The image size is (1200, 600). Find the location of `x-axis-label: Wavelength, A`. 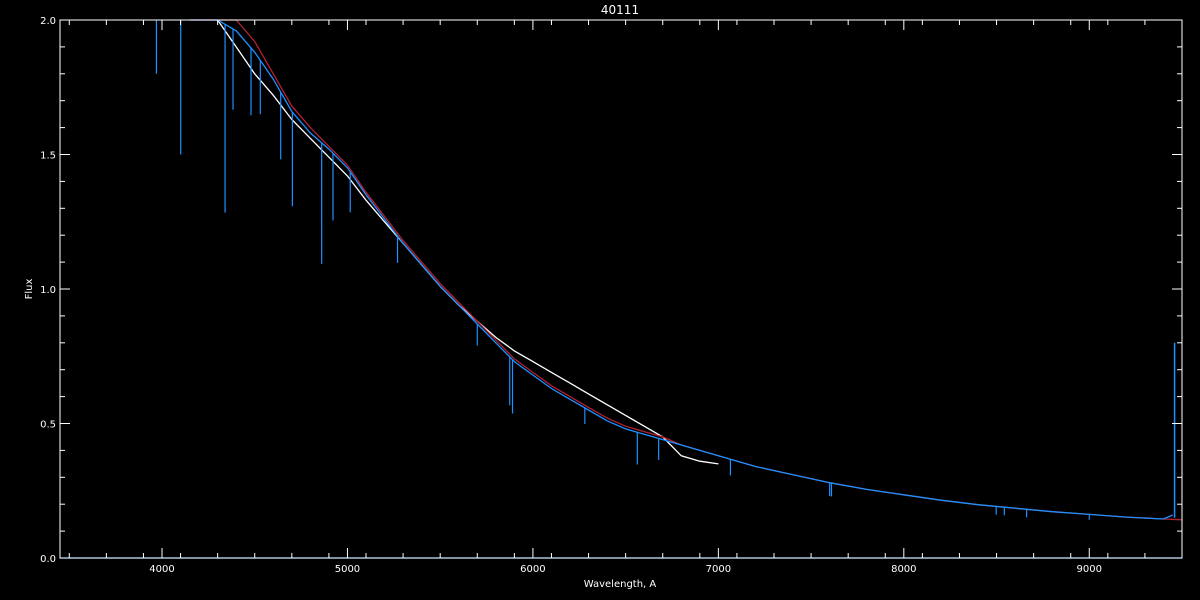

x-axis-label: Wavelength, A is located at coordinates (620, 584).